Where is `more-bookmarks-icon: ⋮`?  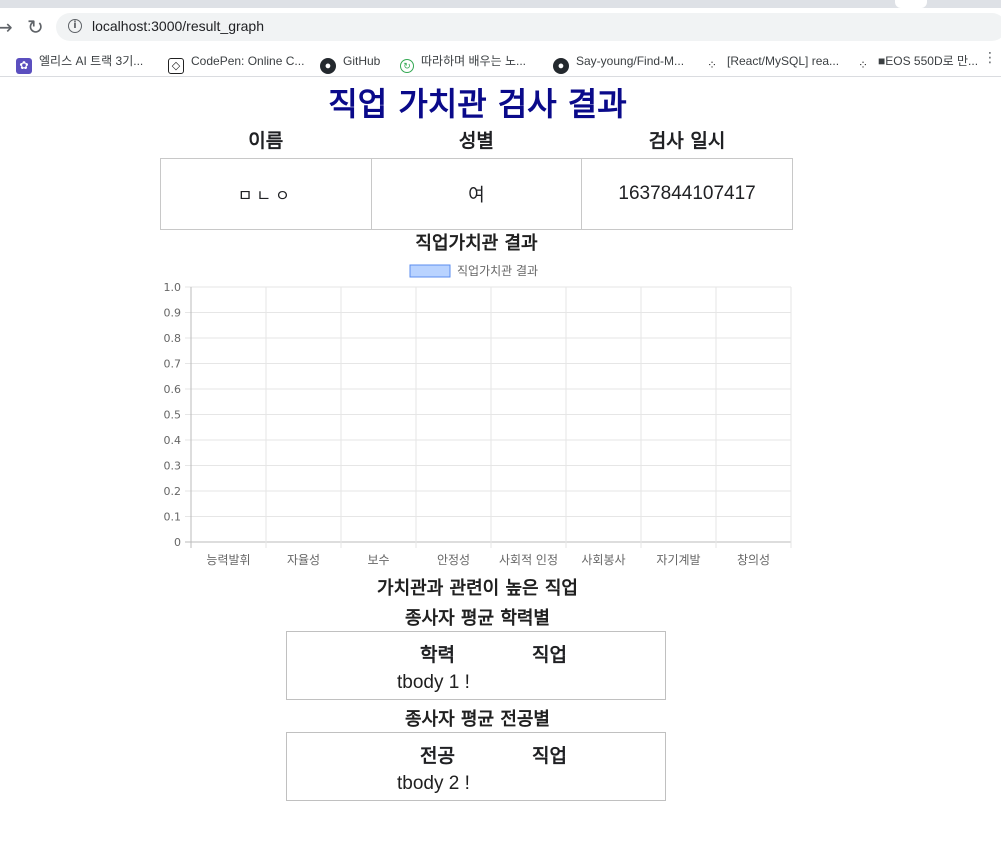 more-bookmarks-icon: ⋮ is located at coordinates (990, 58).